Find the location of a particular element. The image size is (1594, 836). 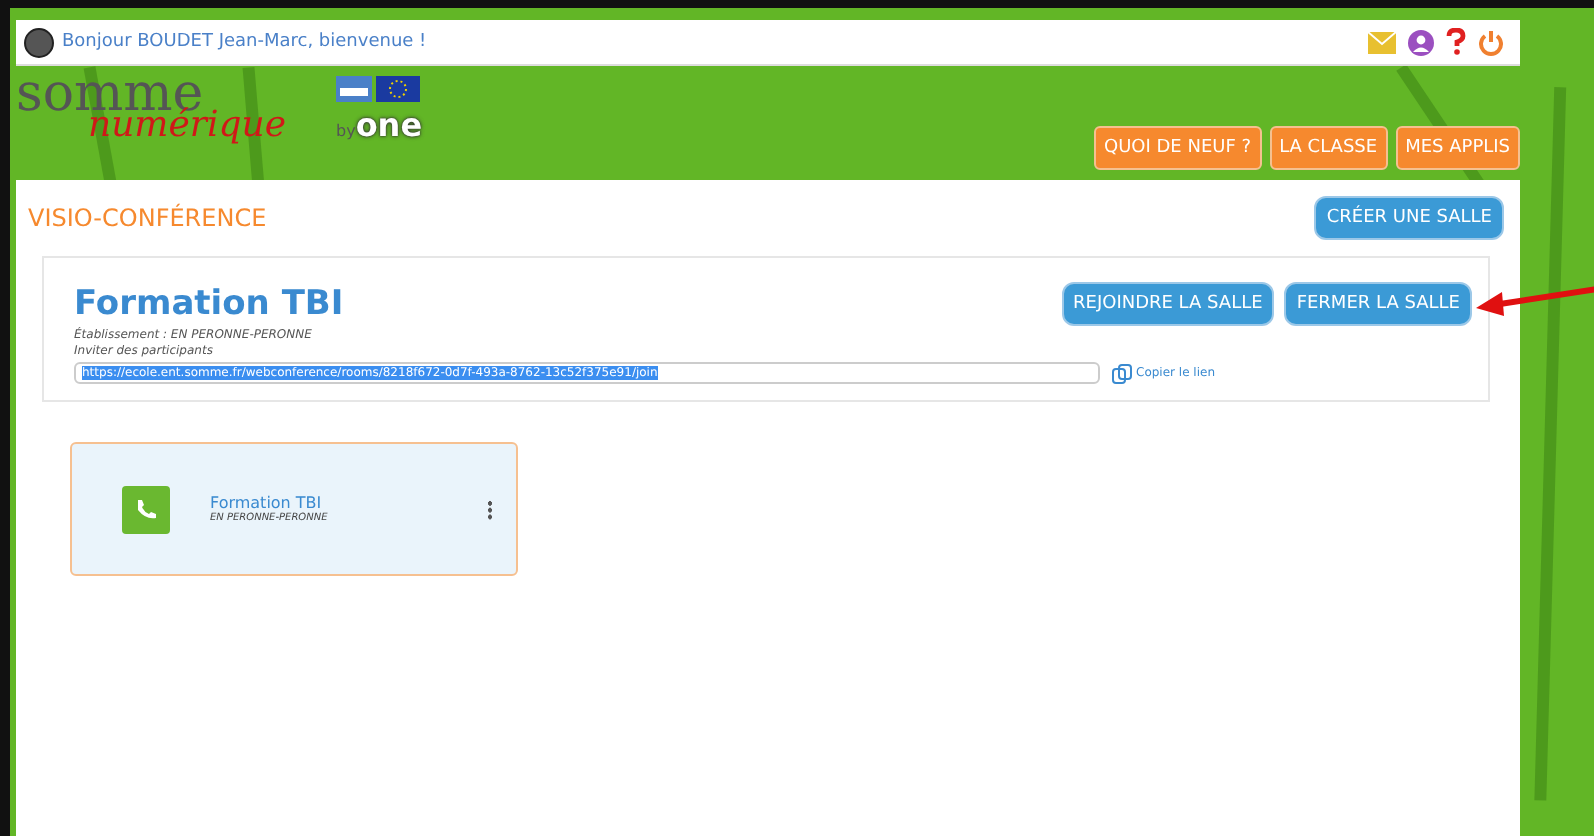

greeting-text: Bonjour BOUDET Jean-Marc, bienvenue ! is located at coordinates (245, 42).